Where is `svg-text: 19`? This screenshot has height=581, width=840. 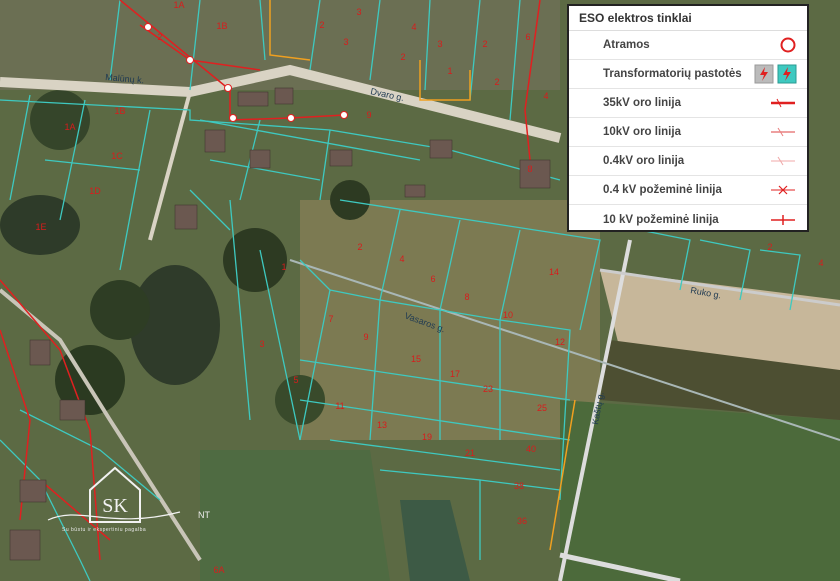 svg-text: 19 is located at coordinates (427, 437).